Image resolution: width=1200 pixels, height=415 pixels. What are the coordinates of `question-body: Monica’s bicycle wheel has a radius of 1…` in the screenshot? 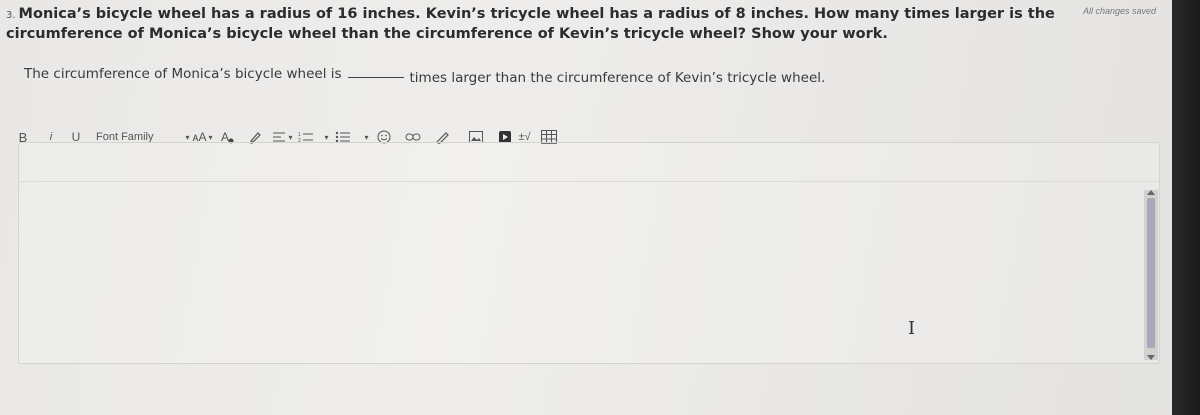 It's located at (530, 24).